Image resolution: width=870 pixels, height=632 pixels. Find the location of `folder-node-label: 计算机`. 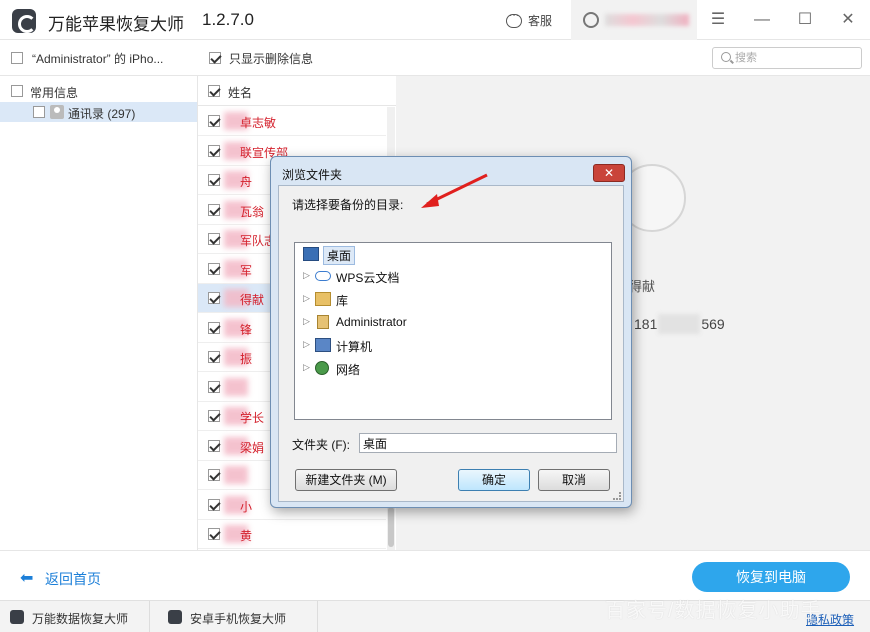

folder-node-label: 计算机 is located at coordinates (354, 347).